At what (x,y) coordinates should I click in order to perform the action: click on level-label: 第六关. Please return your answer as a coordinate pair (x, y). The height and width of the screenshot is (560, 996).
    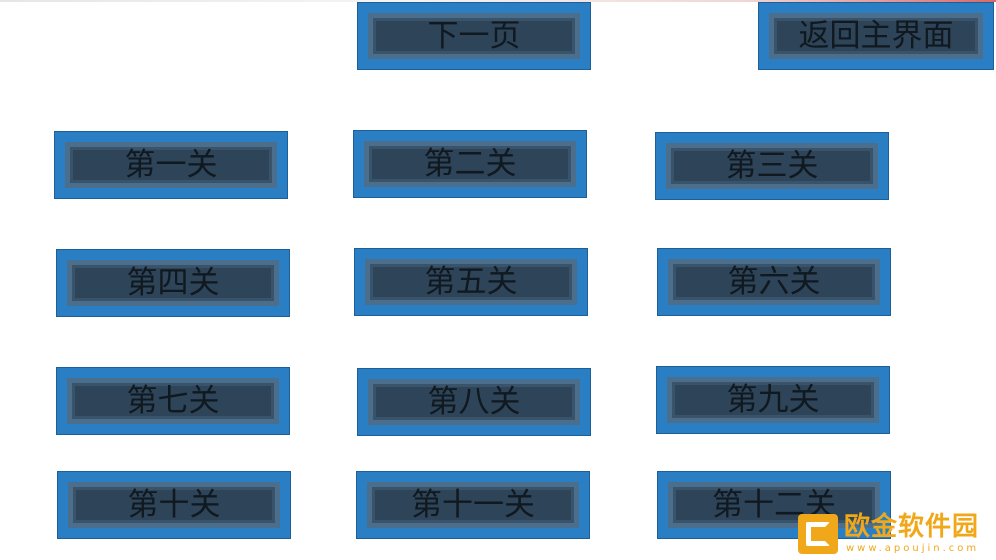
    Looking at the image, I should click on (774, 281).